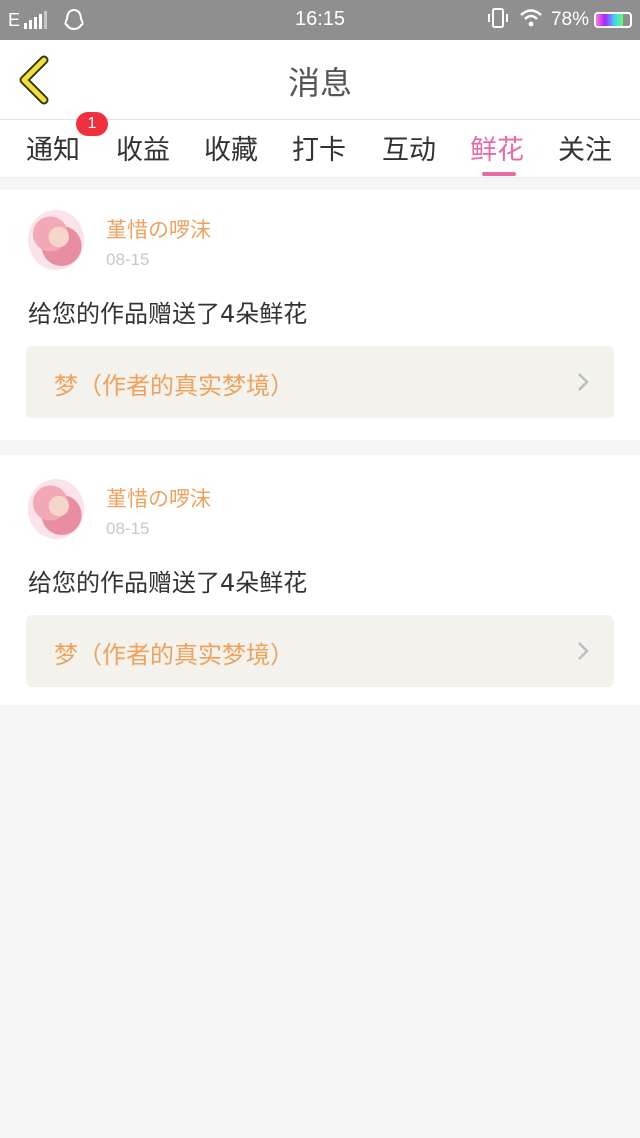 The width and height of the screenshot is (640, 1138). Describe the element at coordinates (585, 152) in the screenshot. I see `tab-follows: 关注` at that location.